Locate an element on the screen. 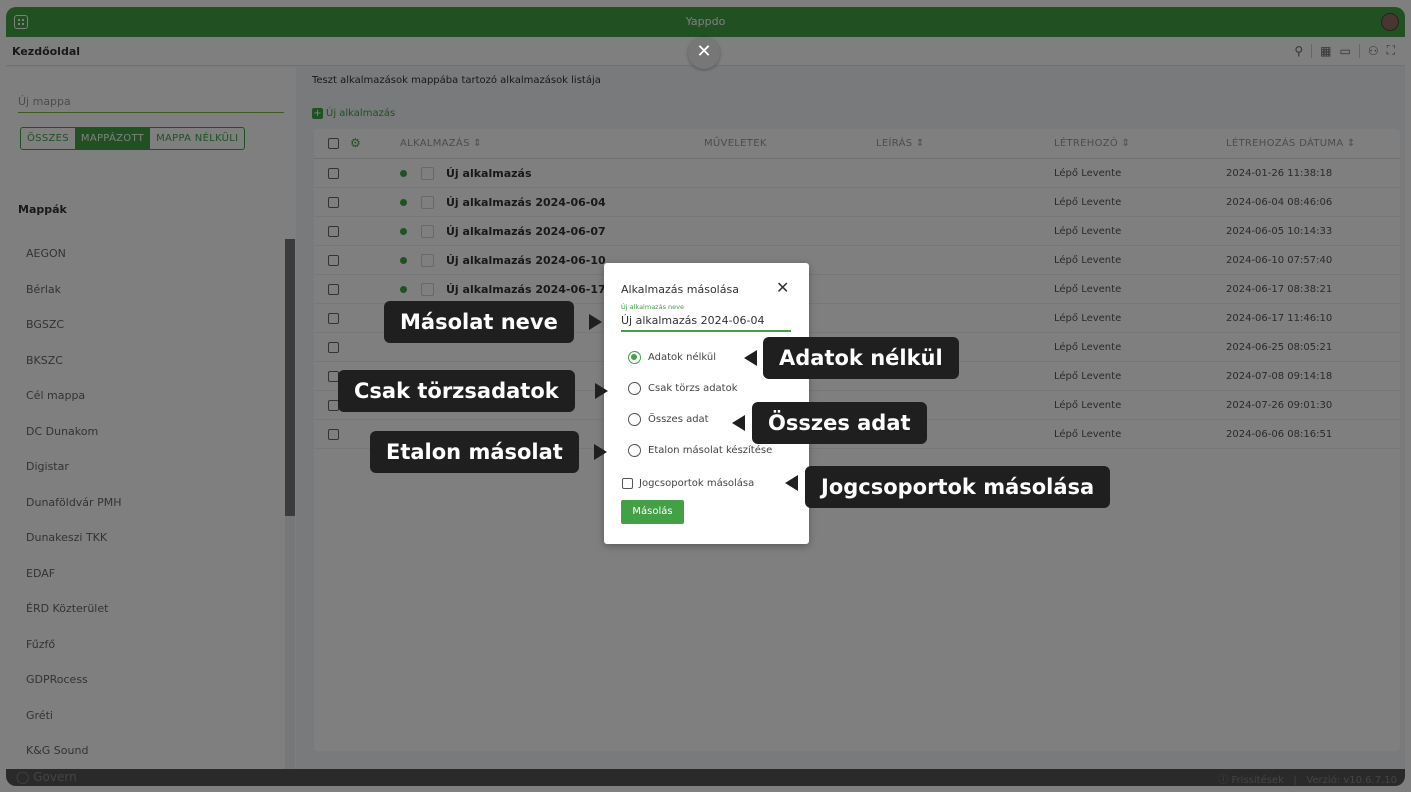 This screenshot has height=792, width=1411. radio-all-data-label: Összes adat is located at coordinates (678, 419).